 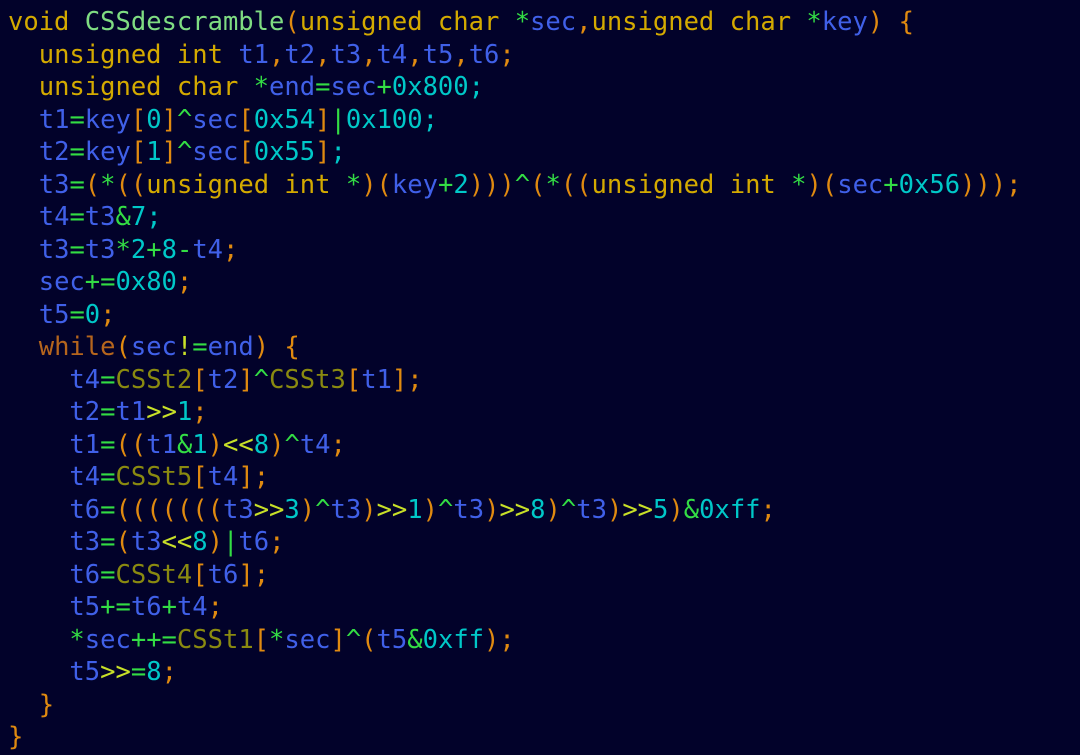 I want to click on code-token: CSSt4, so click(x=154, y=574).